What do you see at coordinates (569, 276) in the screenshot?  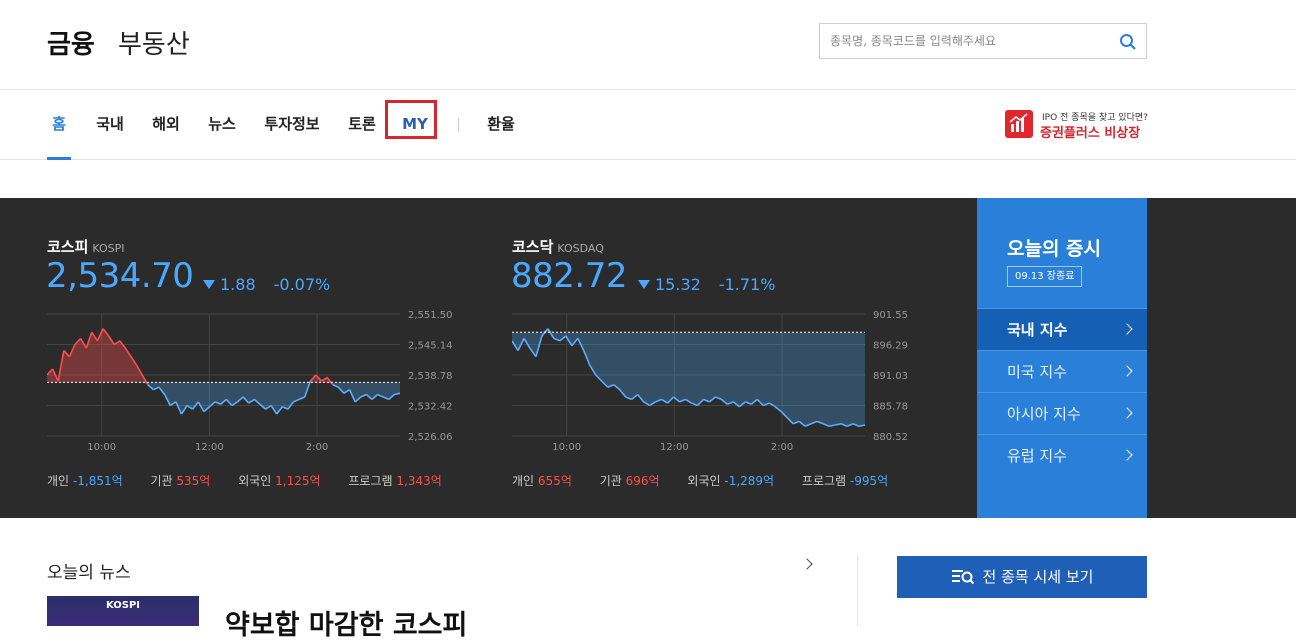 I see `kosdaq-value: 882.72` at bounding box center [569, 276].